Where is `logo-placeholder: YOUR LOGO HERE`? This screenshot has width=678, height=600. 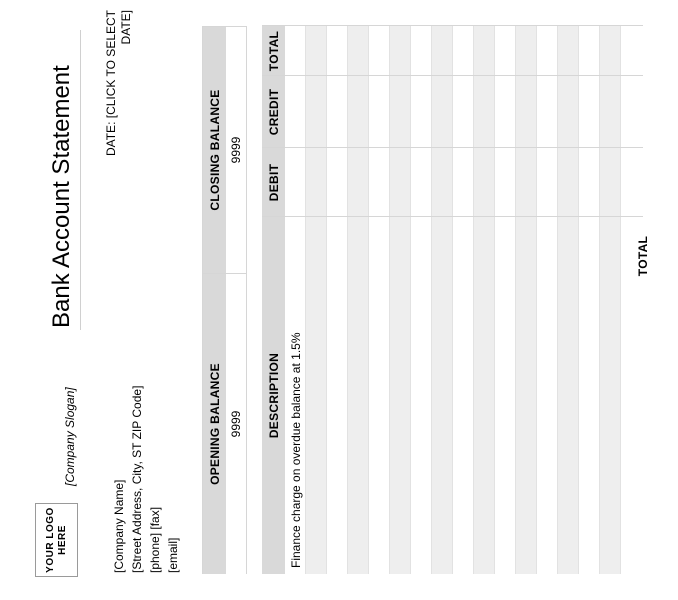 logo-placeholder: YOUR LOGO HERE is located at coordinates (56, 540).